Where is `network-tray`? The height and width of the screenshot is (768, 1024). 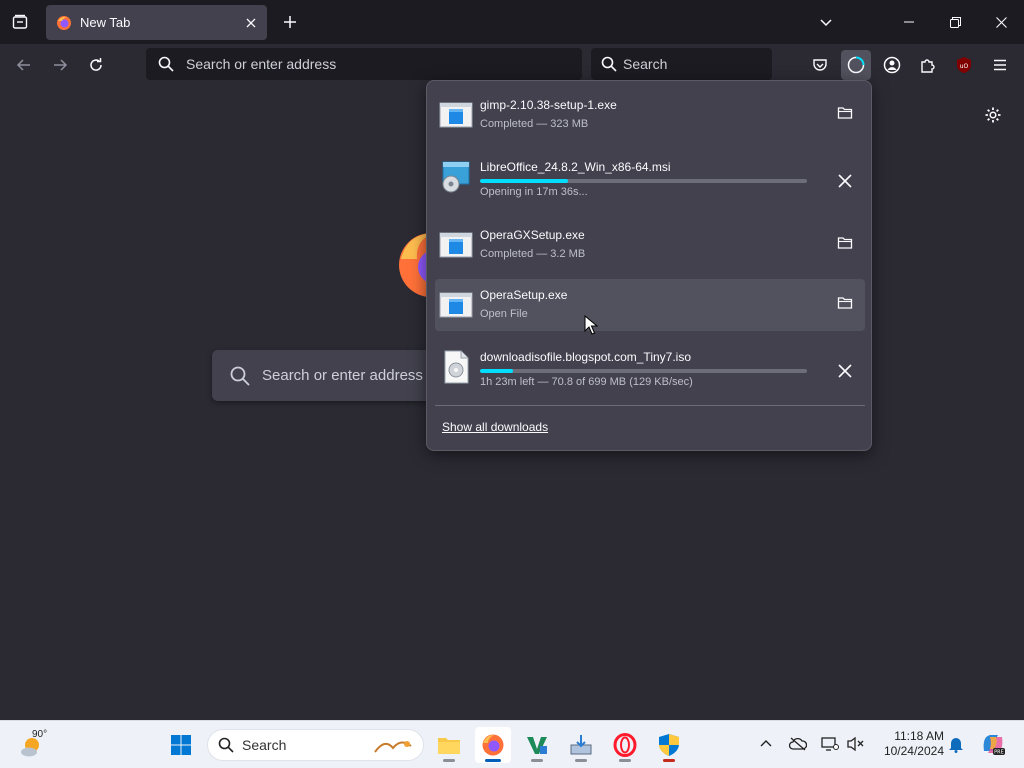 network-tray is located at coordinates (830, 744).